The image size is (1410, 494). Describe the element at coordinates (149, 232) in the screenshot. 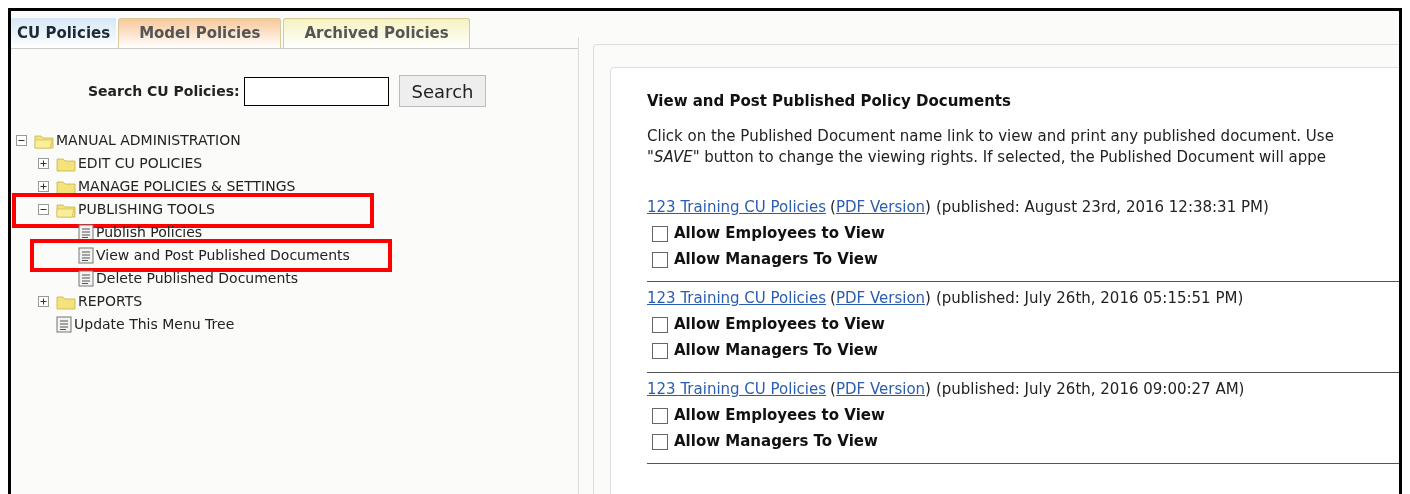

I see `tree-item: Publish Policies` at that location.